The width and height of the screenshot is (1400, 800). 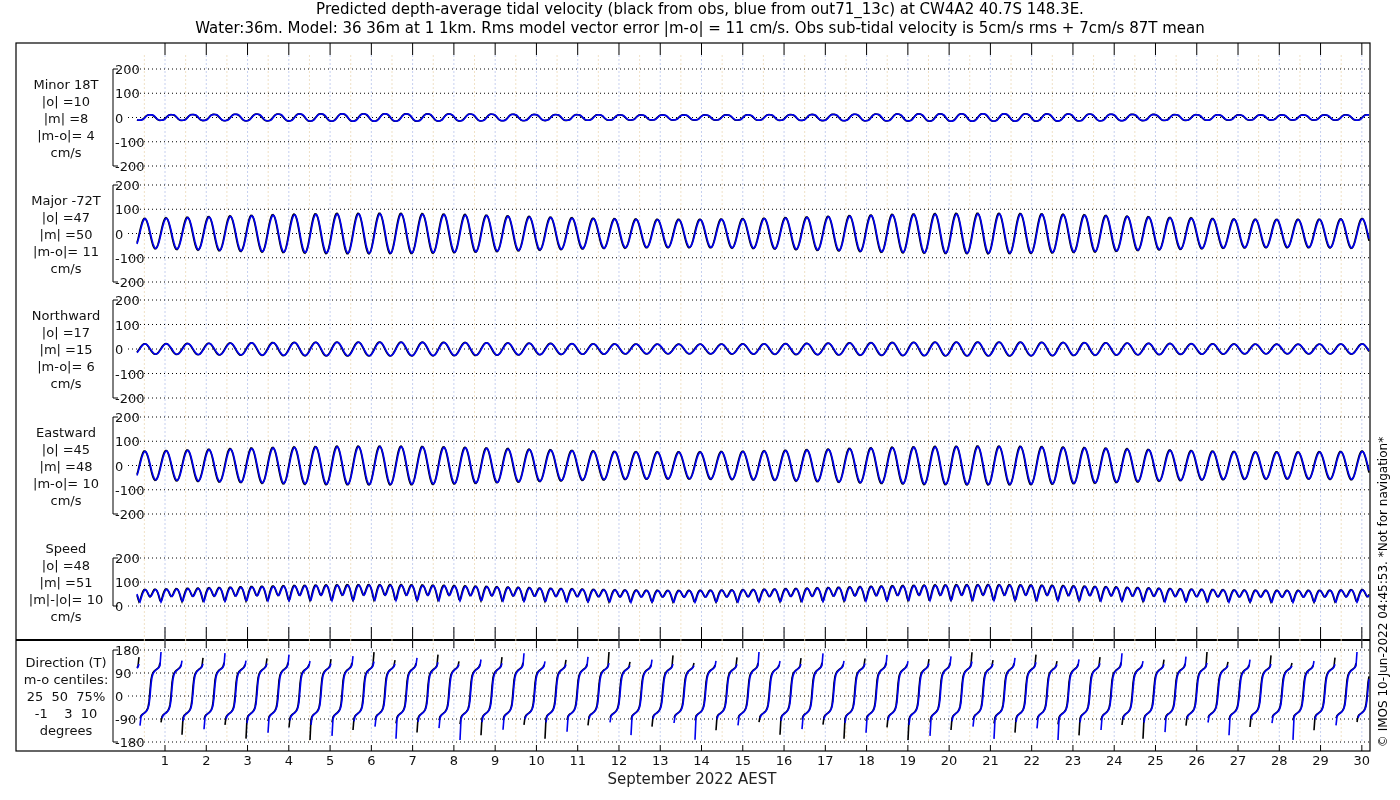 I want to click on axis-title: September 2022 AEST, so click(x=692, y=779).